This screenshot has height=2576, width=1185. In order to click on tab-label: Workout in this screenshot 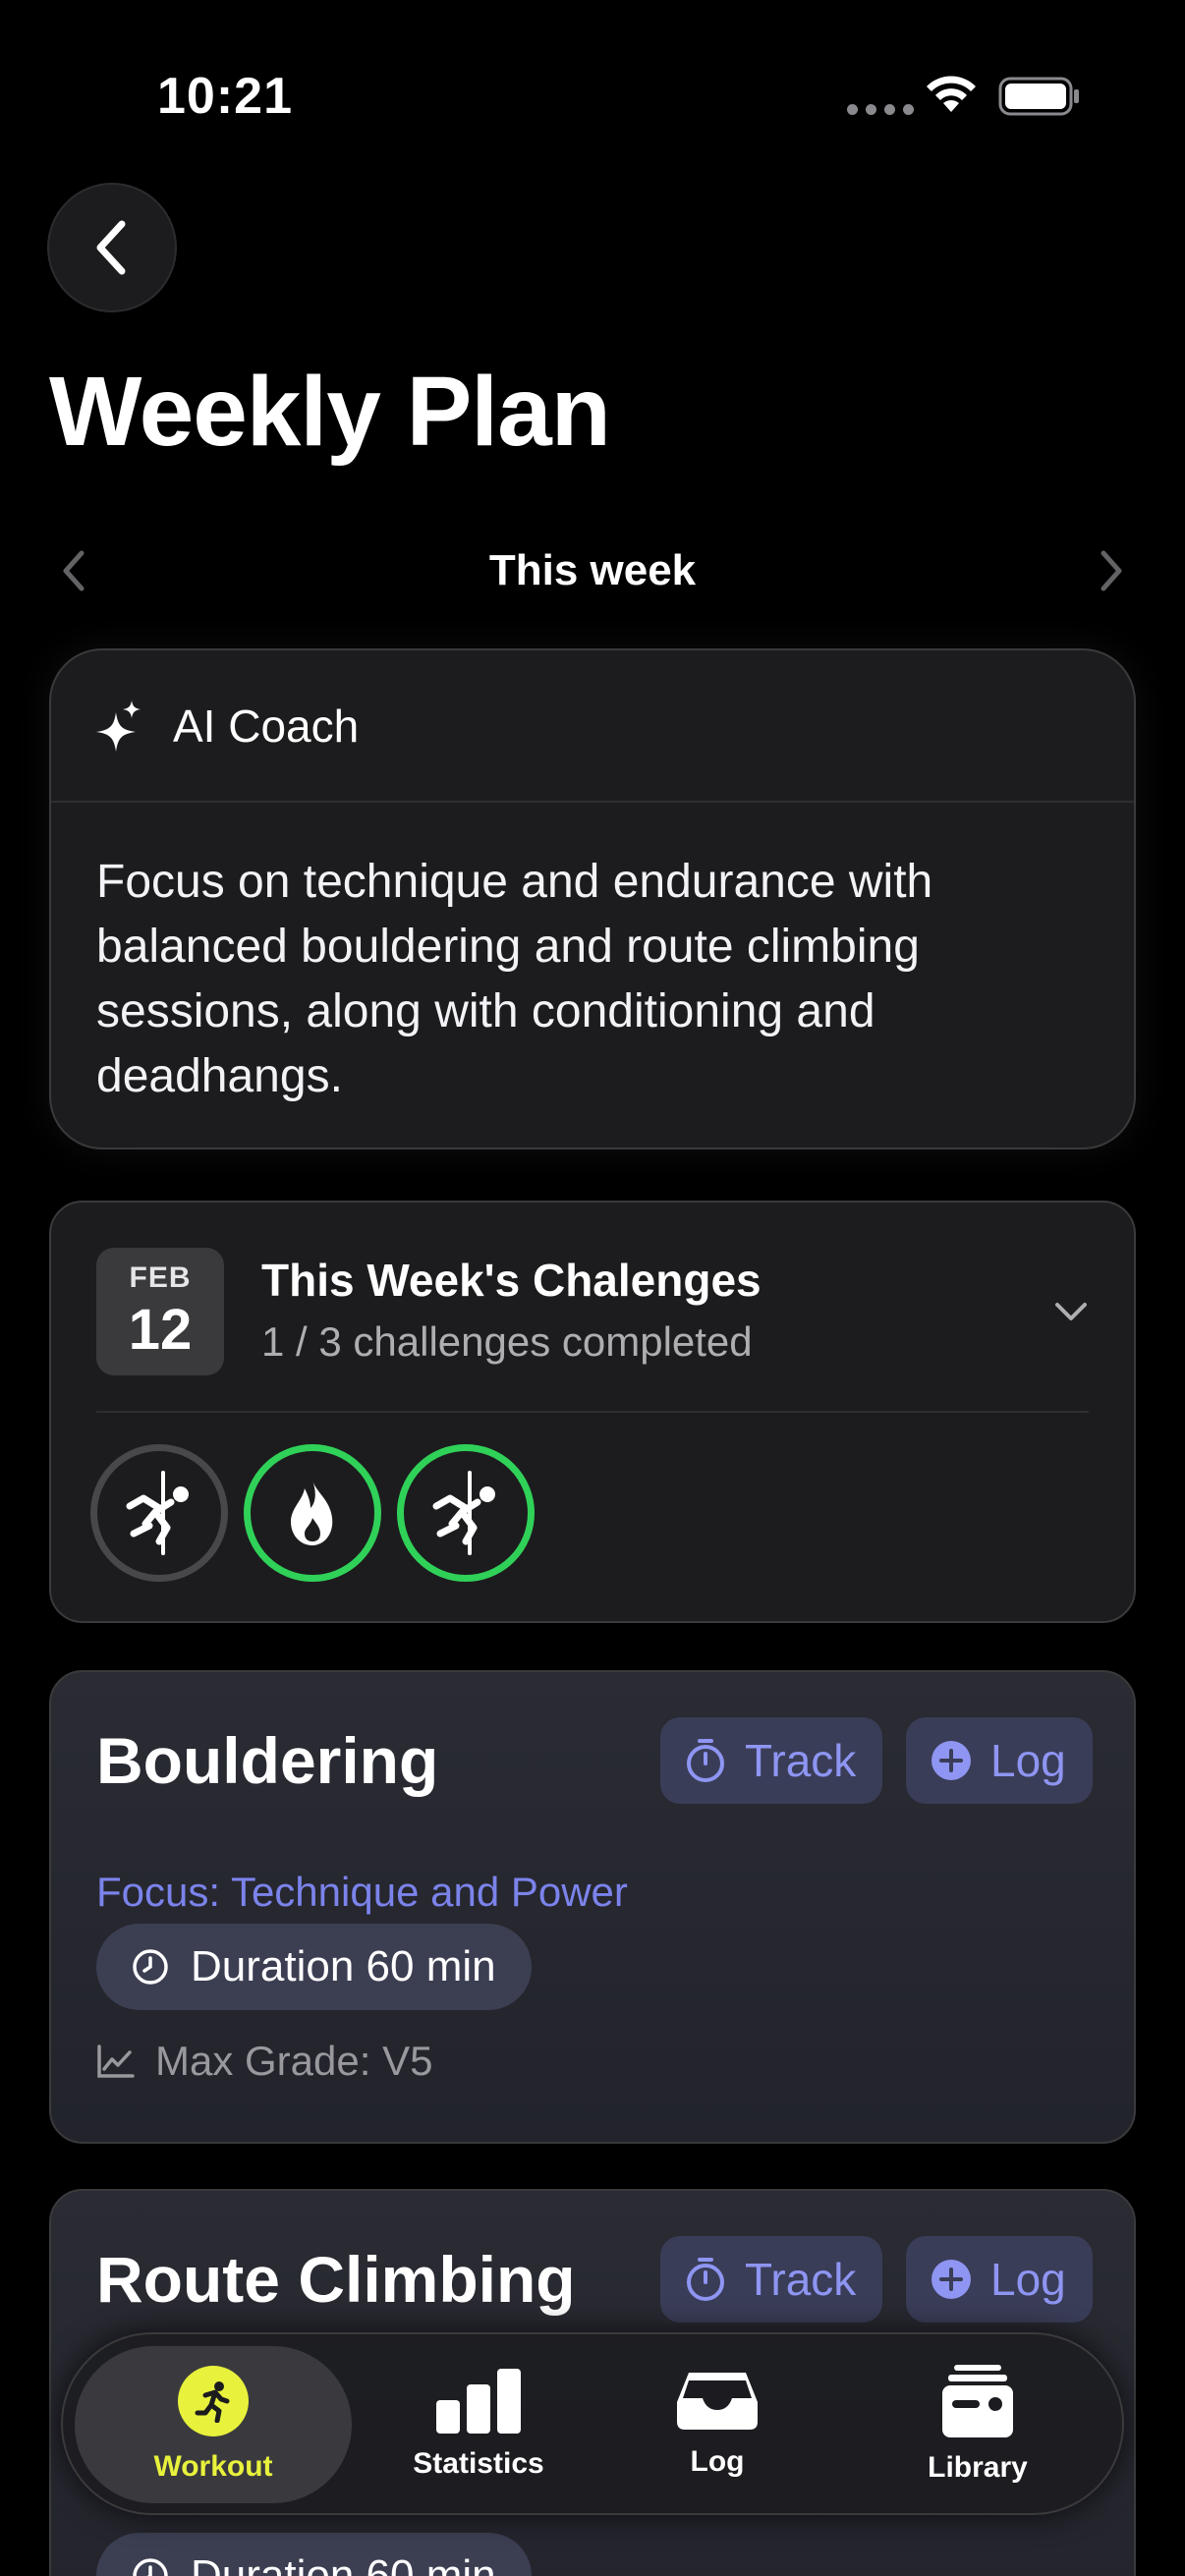, I will do `click(213, 2466)`.